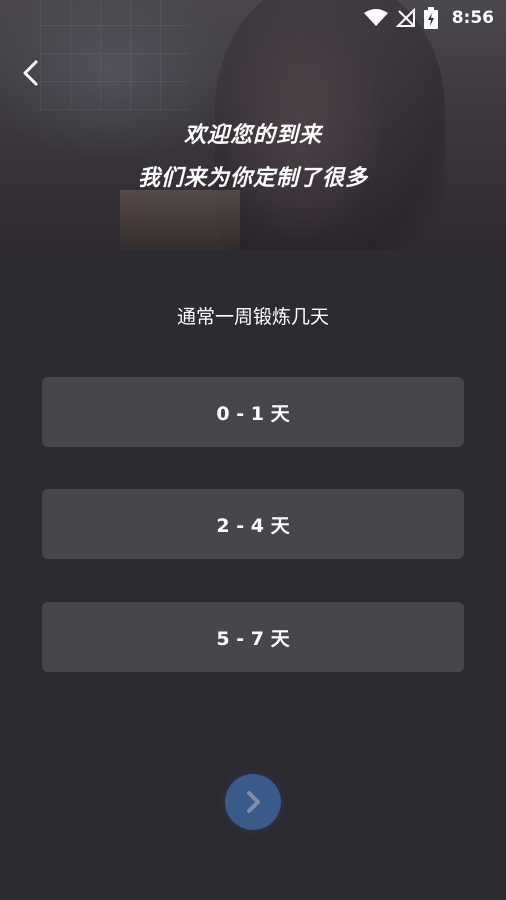  What do you see at coordinates (252, 317) in the screenshot?
I see `question-label: 通常一周锻炼几天` at bounding box center [252, 317].